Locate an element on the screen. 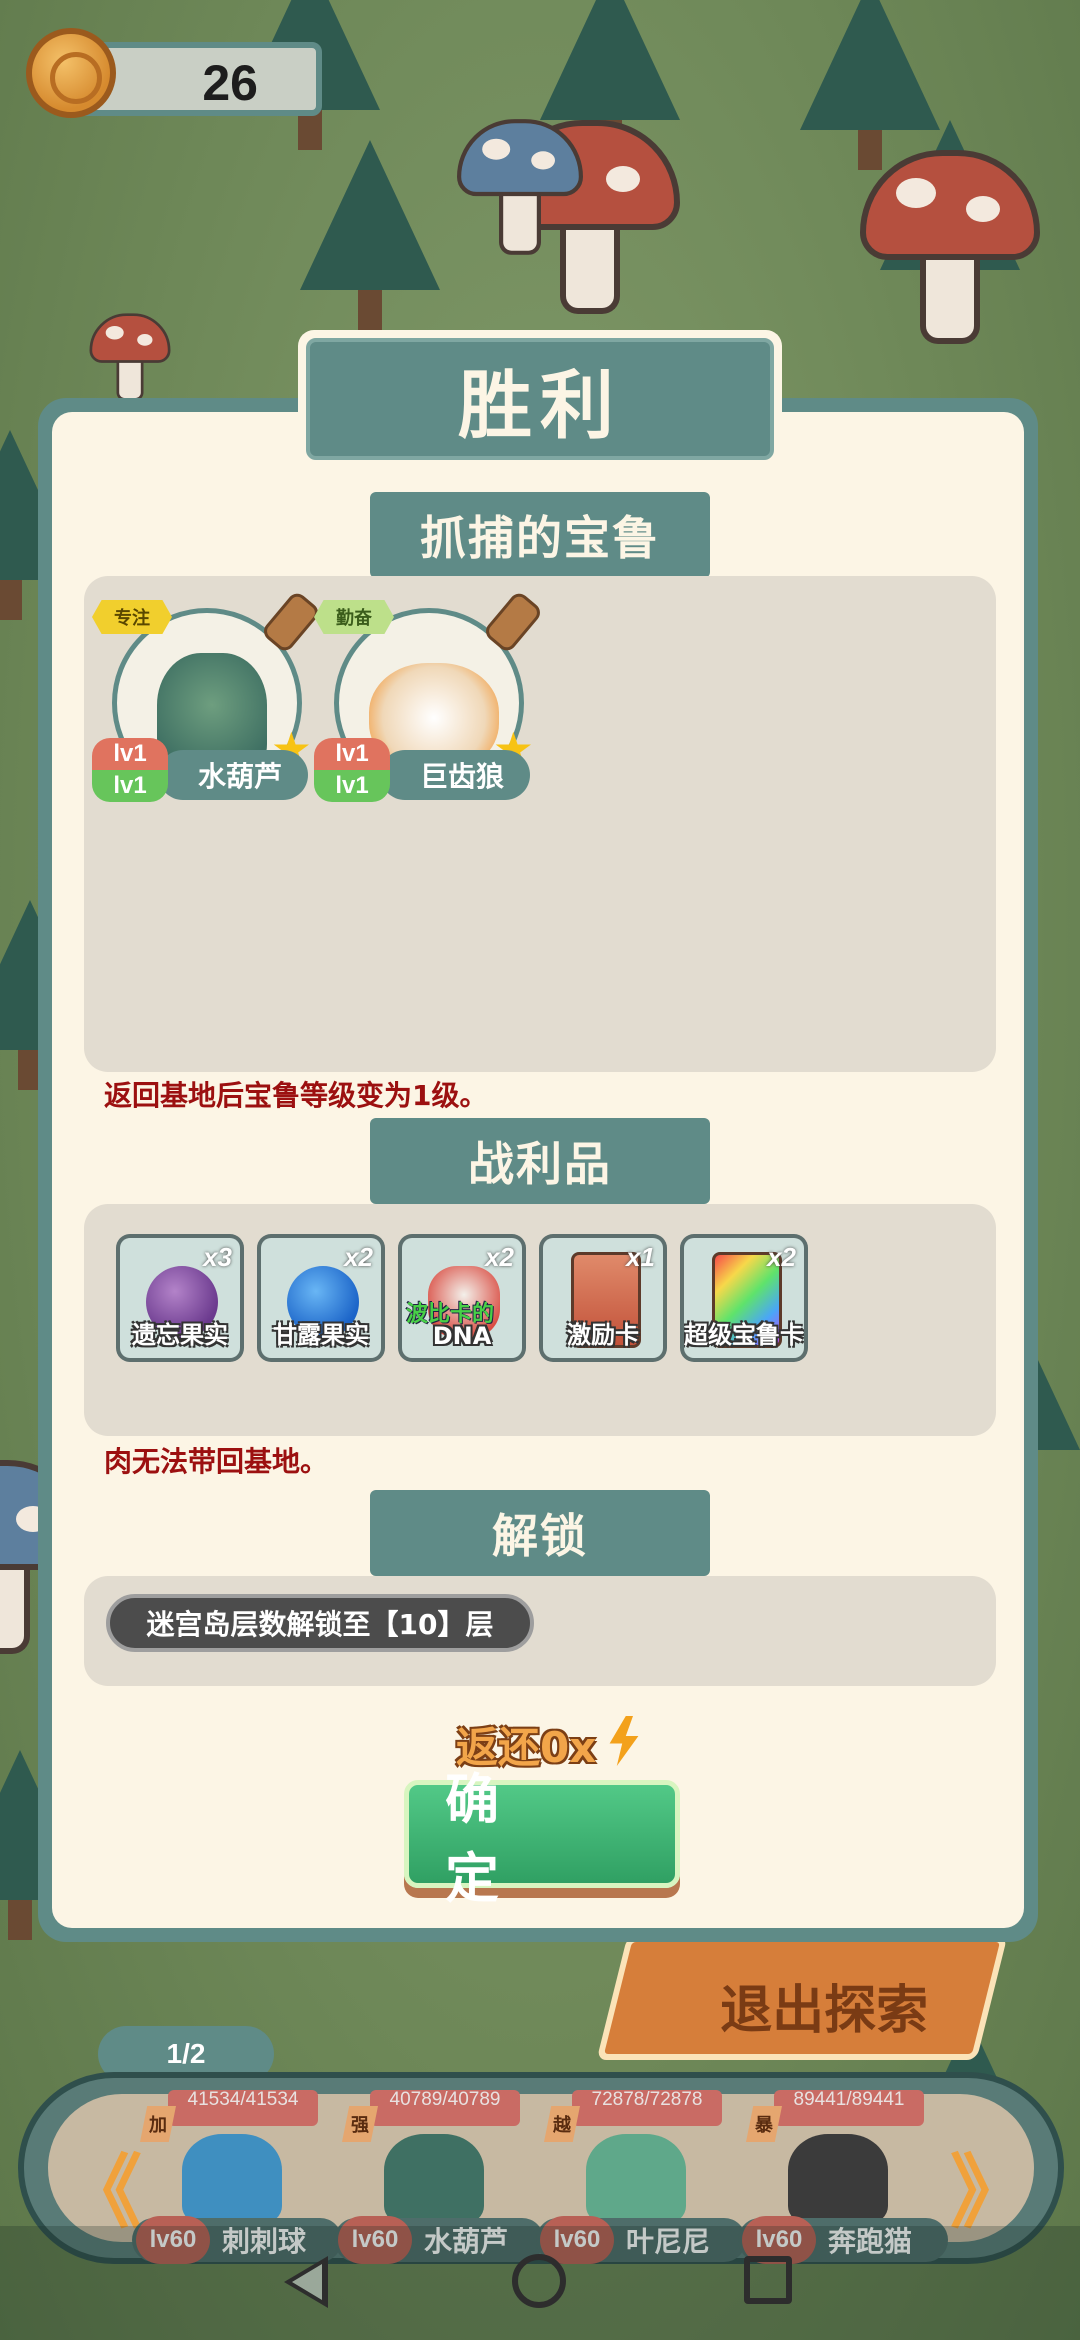  pet-trait-badge: 专注 is located at coordinates (132, 617).